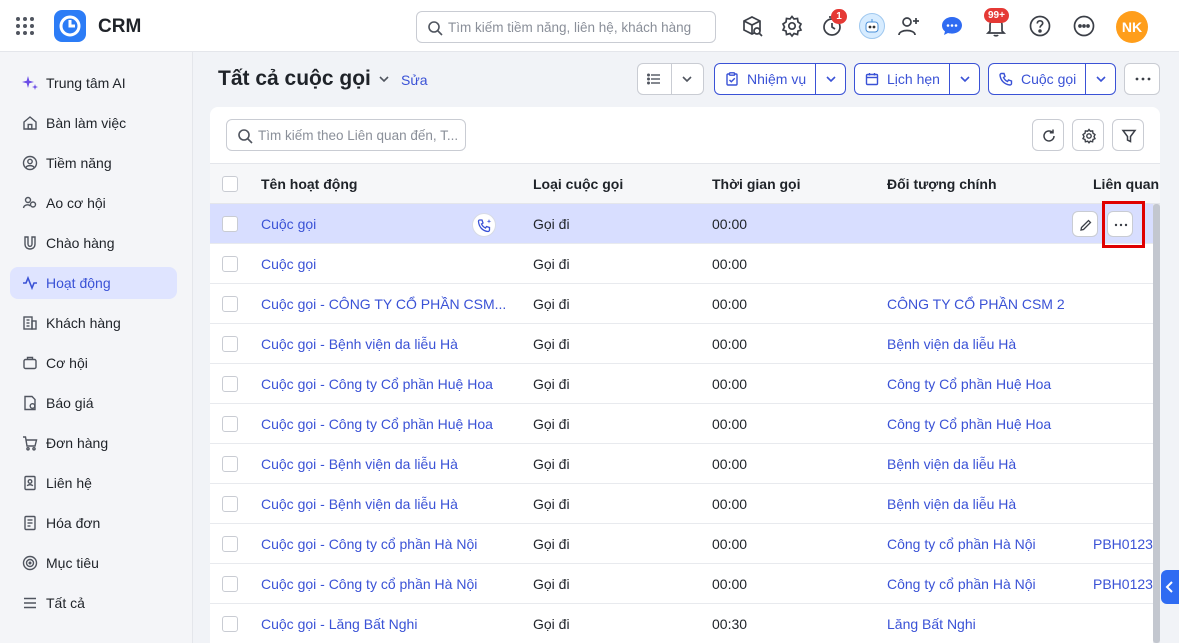 The width and height of the screenshot is (1179, 643). Describe the element at coordinates (578, 184) in the screenshot. I see `column-header-call-type: Loại cuộc gọi` at that location.